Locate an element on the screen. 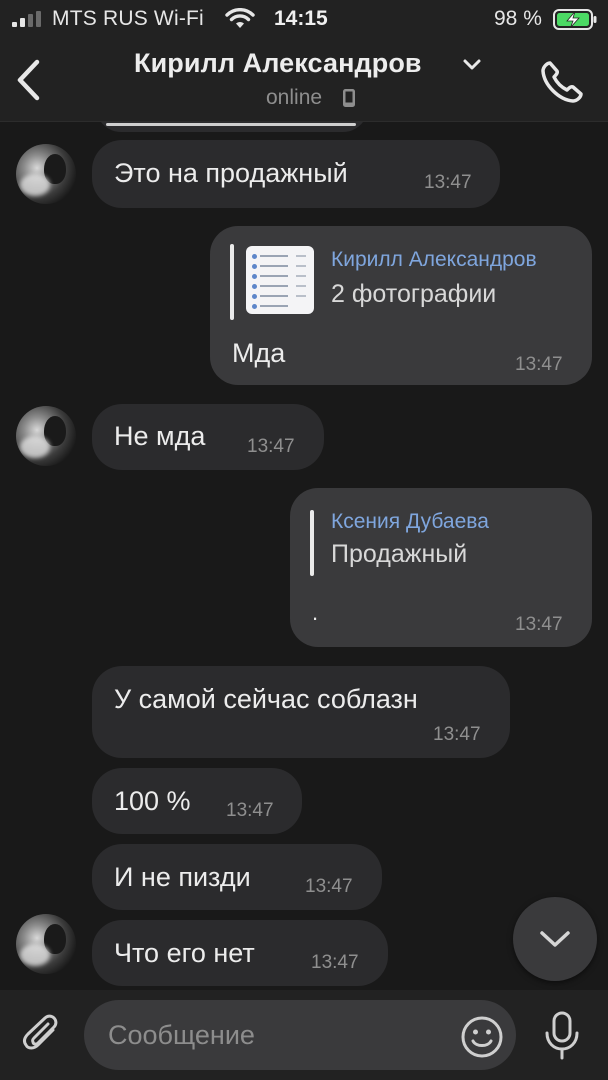 The image size is (608, 1080). message-bubble-incoming: Что его нет 13:47 is located at coordinates (240, 953).